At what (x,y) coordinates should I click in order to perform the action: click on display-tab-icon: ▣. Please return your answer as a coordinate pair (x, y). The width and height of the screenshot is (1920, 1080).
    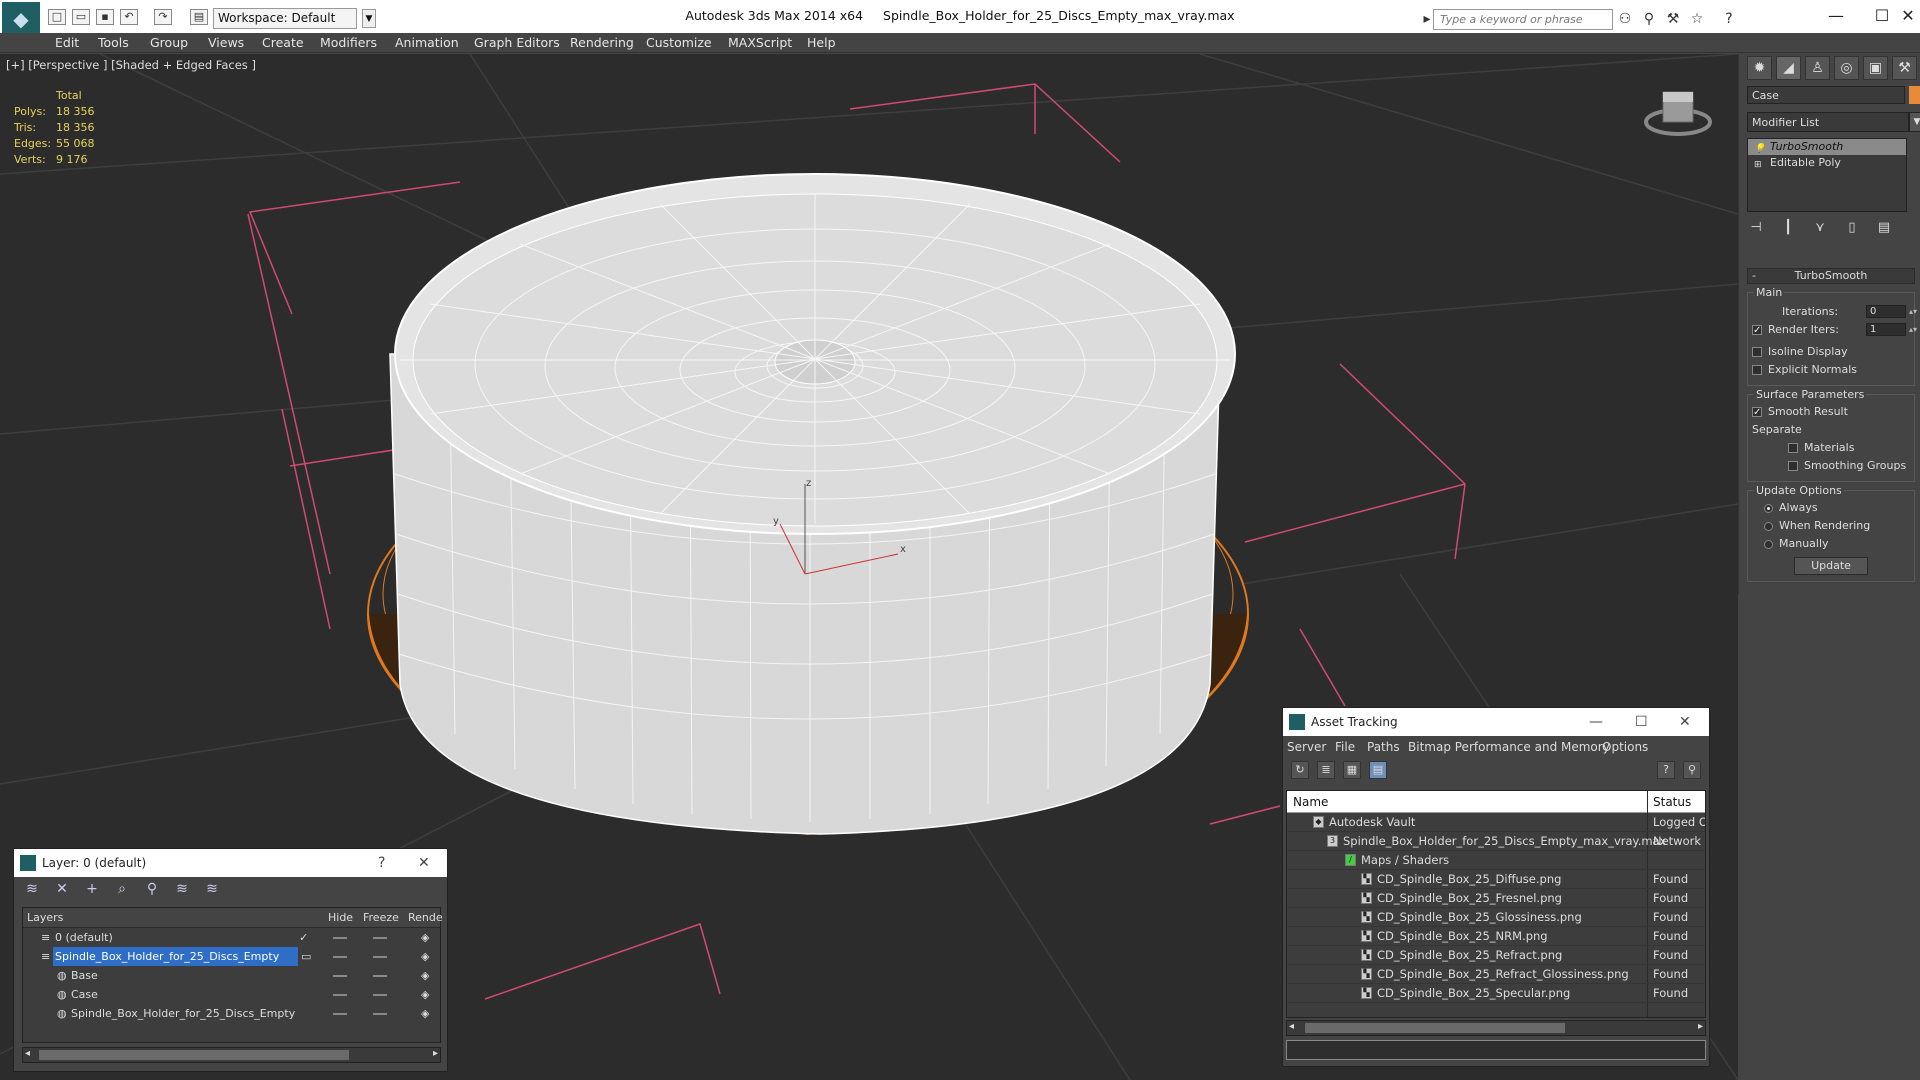
    Looking at the image, I should click on (1875, 68).